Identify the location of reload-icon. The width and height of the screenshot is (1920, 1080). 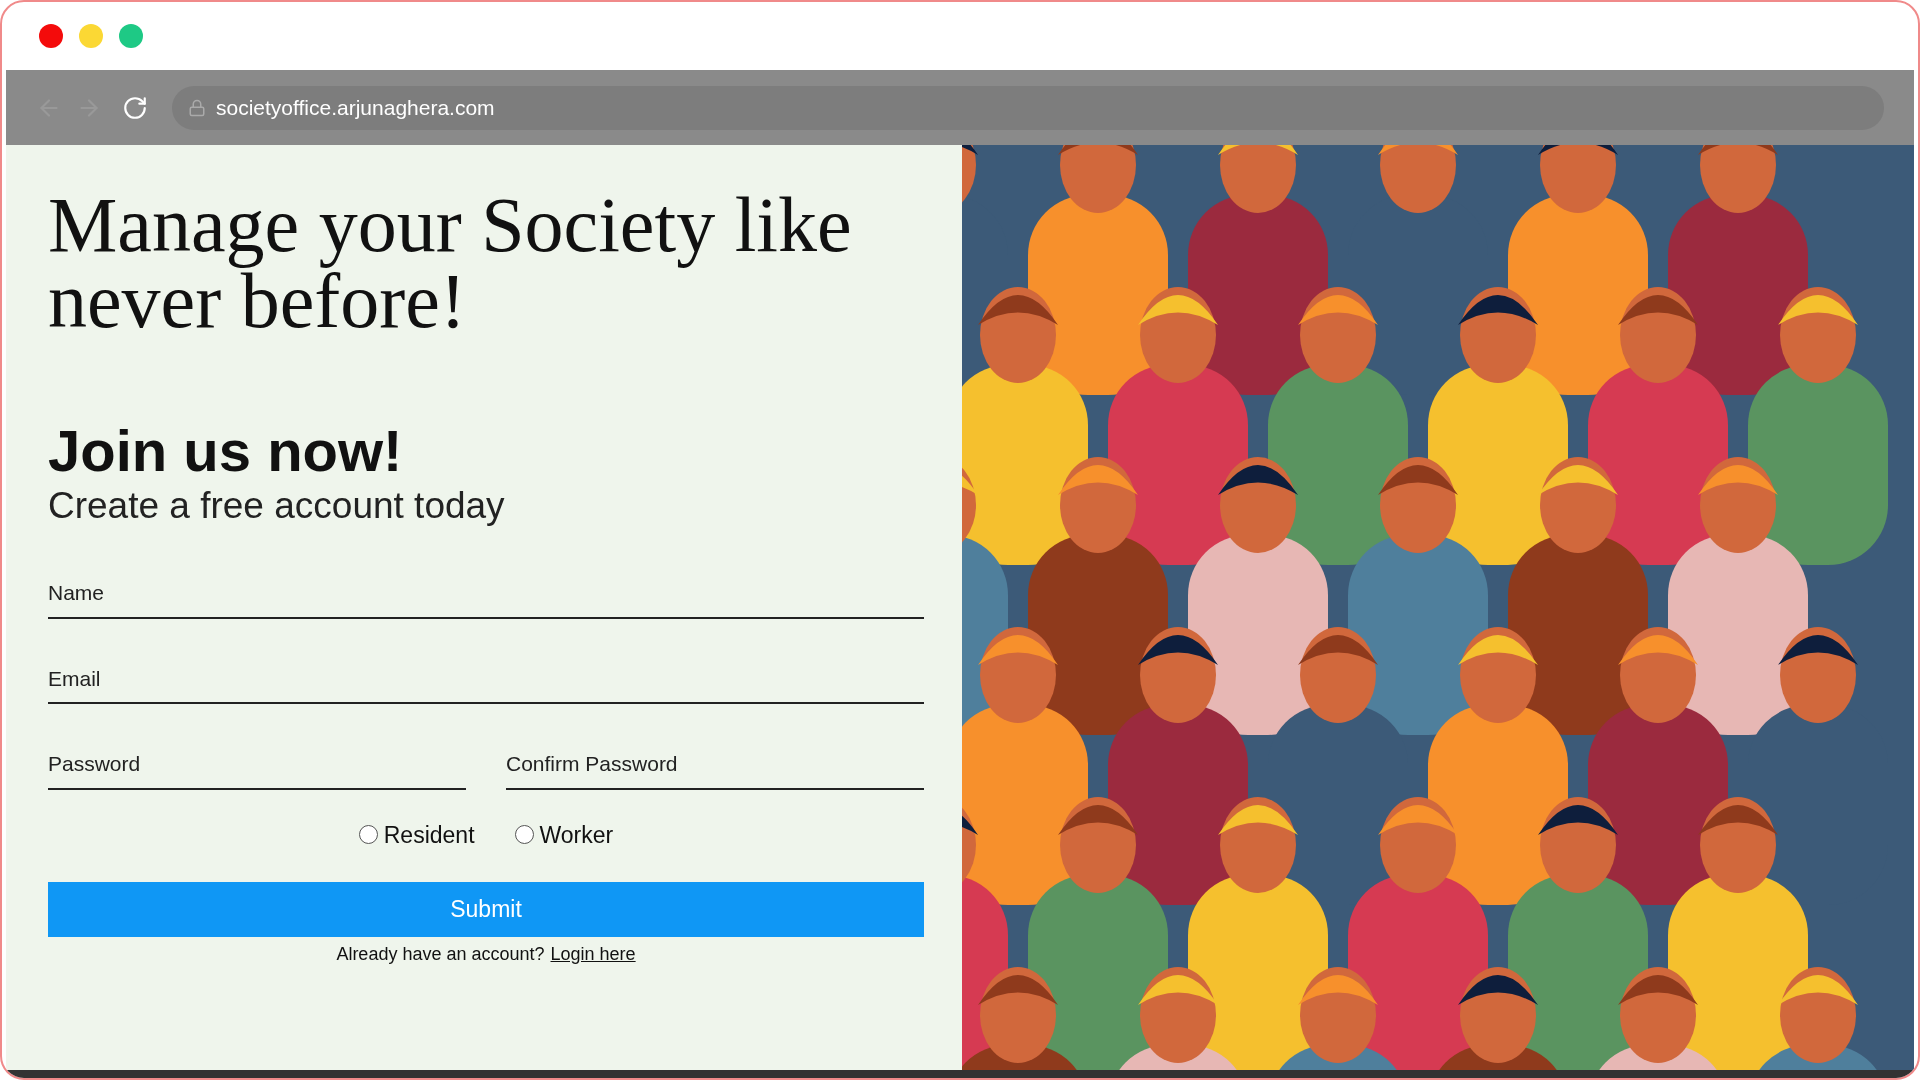
(135, 107).